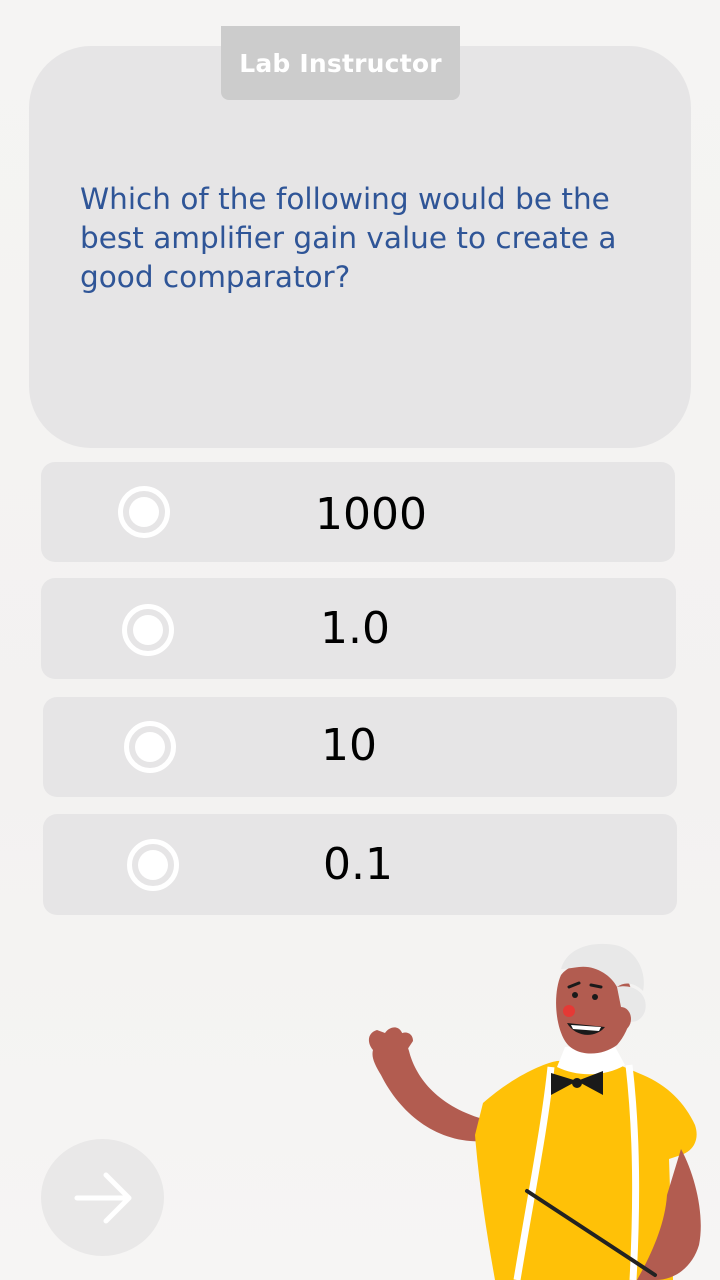  Describe the element at coordinates (349, 745) in the screenshot. I see `answer-option-label: 10` at that location.